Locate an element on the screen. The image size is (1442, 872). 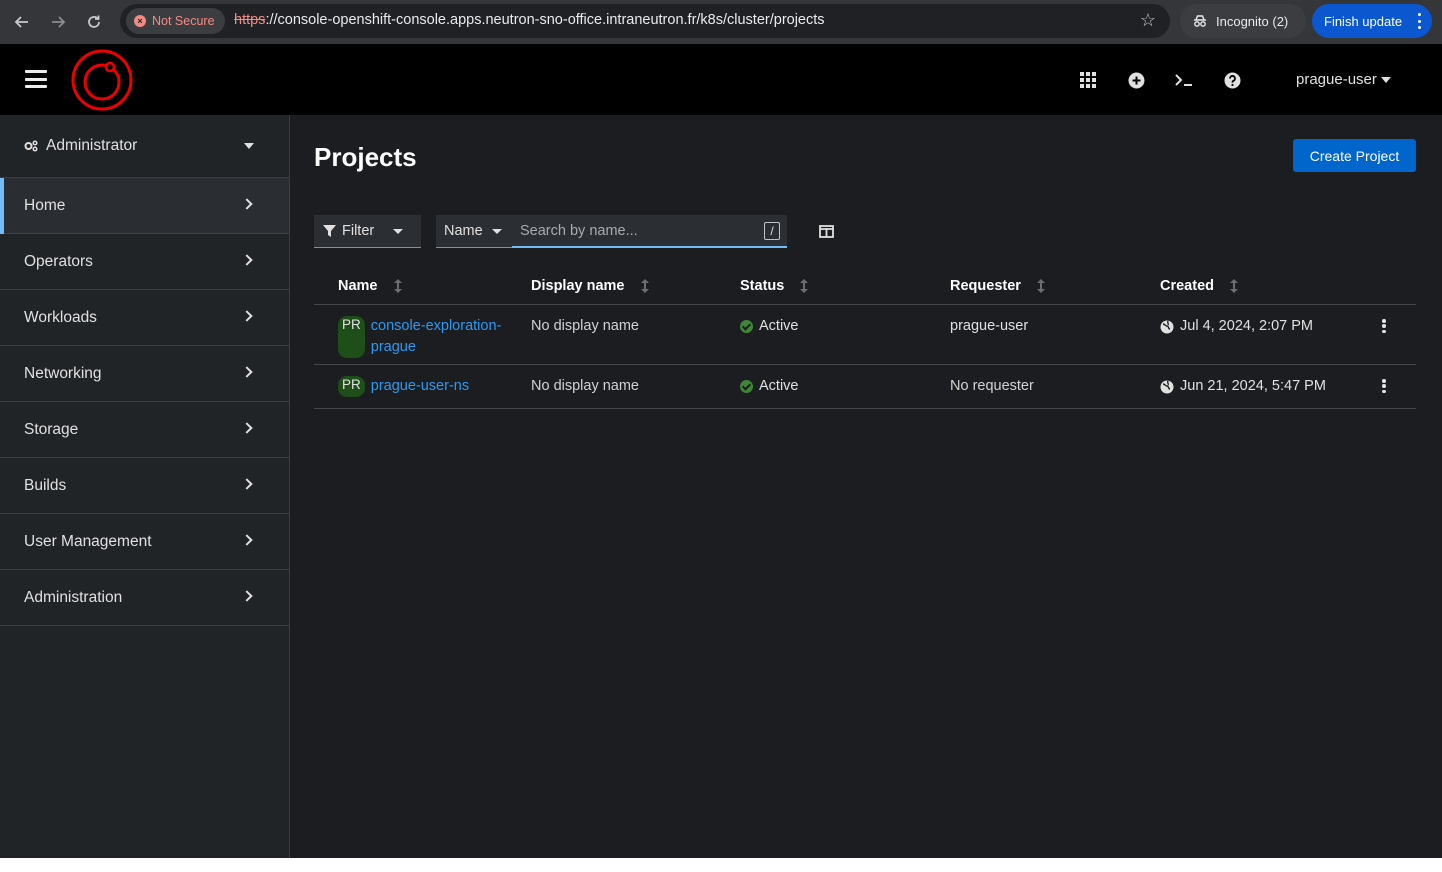
back-arrow-icon is located at coordinates (22, 22).